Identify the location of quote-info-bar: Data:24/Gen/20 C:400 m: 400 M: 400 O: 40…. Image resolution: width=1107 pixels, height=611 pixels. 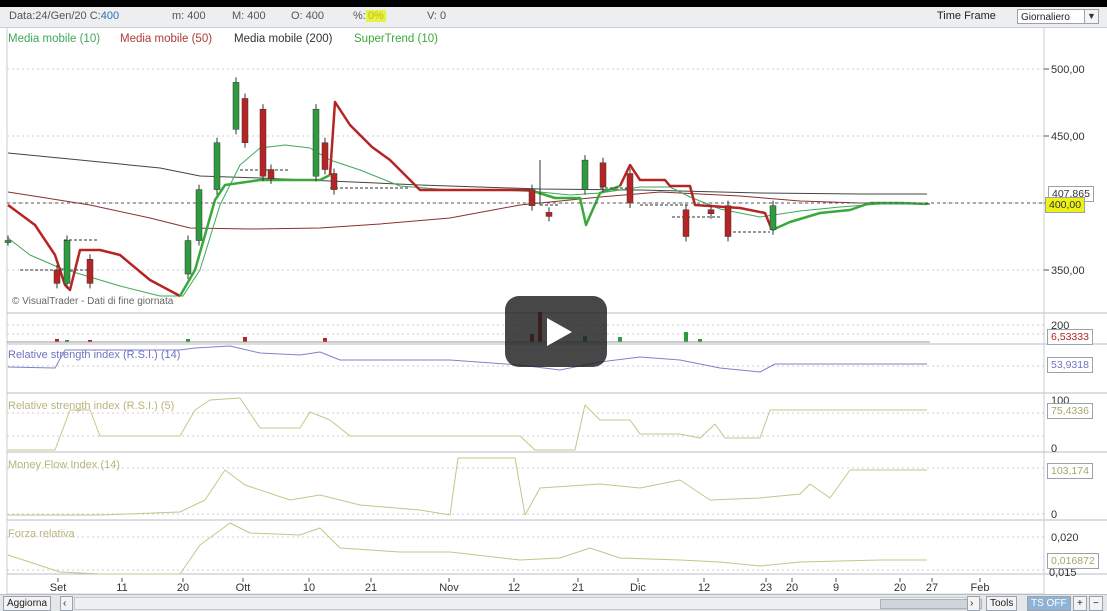
(553, 17).